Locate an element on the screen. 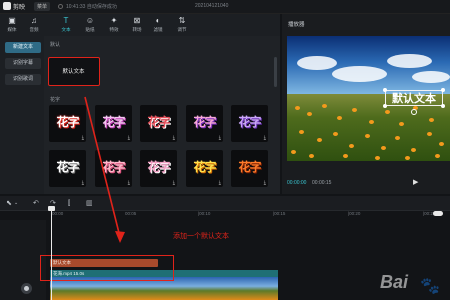  sidebar-item-recognize-subtitles: 识别字幕 is located at coordinates (23, 63).